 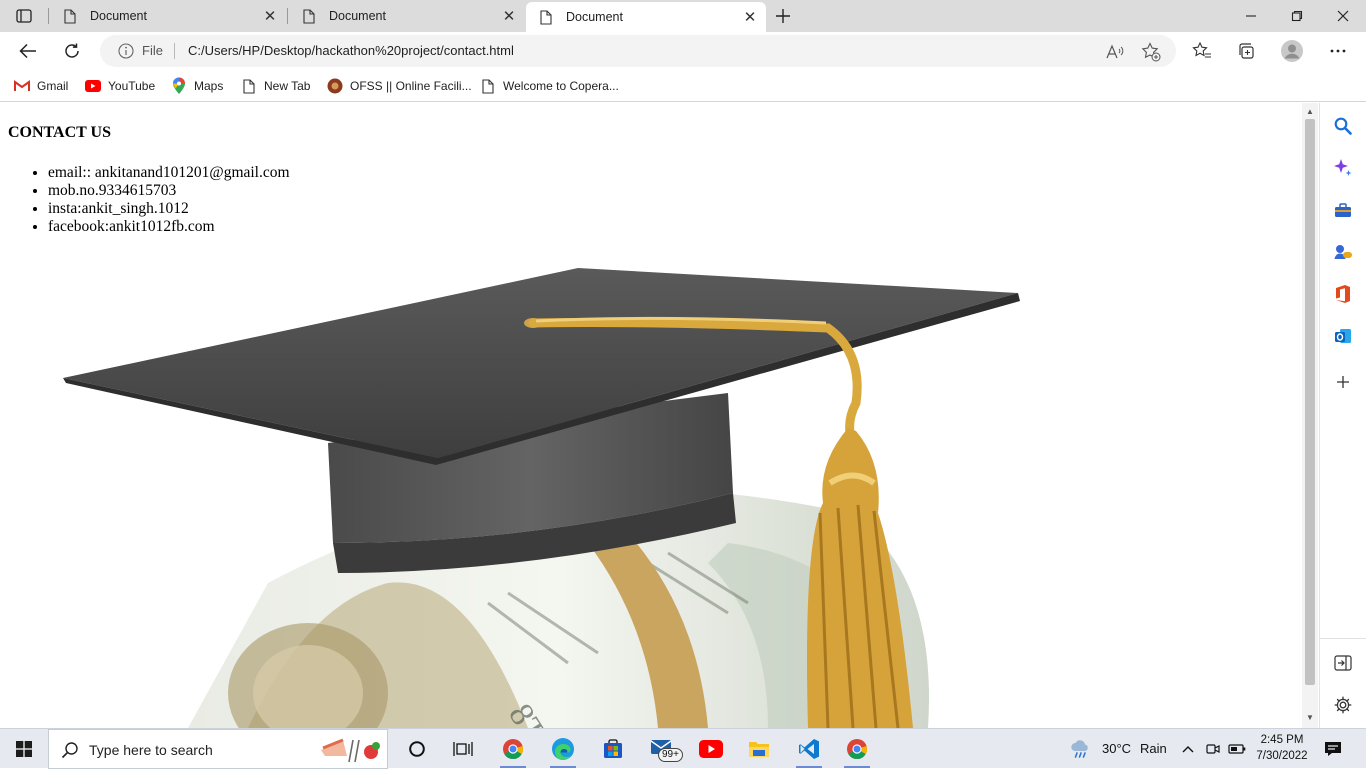 I want to click on windows-logo-icon, so click(x=24, y=749).